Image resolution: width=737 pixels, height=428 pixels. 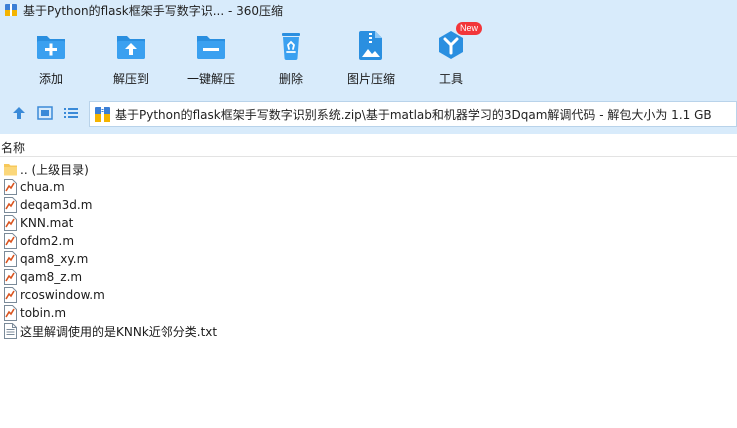 What do you see at coordinates (450, 79) in the screenshot?
I see `tools-label: 工具` at bounding box center [450, 79].